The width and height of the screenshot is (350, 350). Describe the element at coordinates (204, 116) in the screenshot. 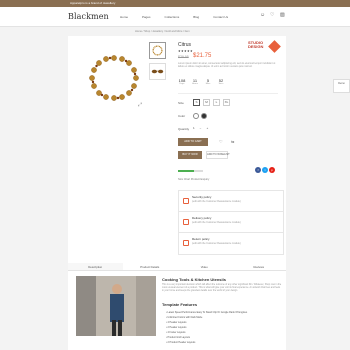

I see `color-swatch-black` at that location.